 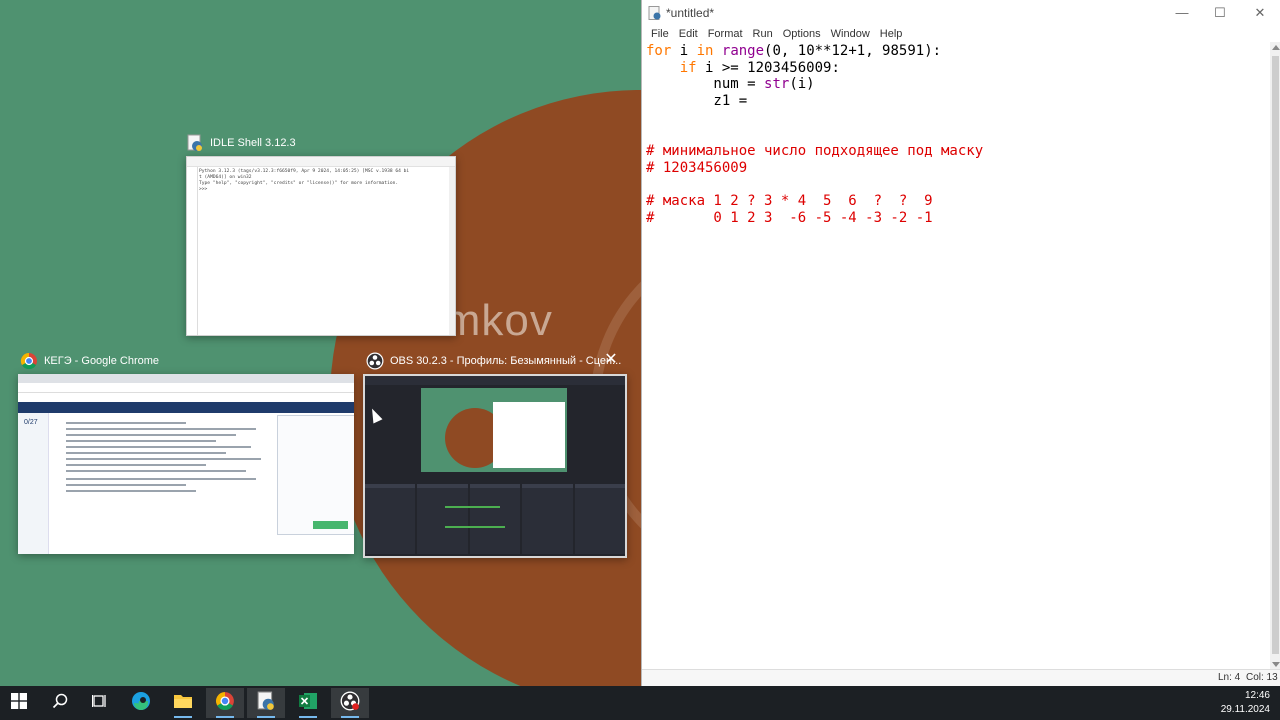 What do you see at coordinates (763, 34) in the screenshot?
I see `menu-run: Run` at bounding box center [763, 34].